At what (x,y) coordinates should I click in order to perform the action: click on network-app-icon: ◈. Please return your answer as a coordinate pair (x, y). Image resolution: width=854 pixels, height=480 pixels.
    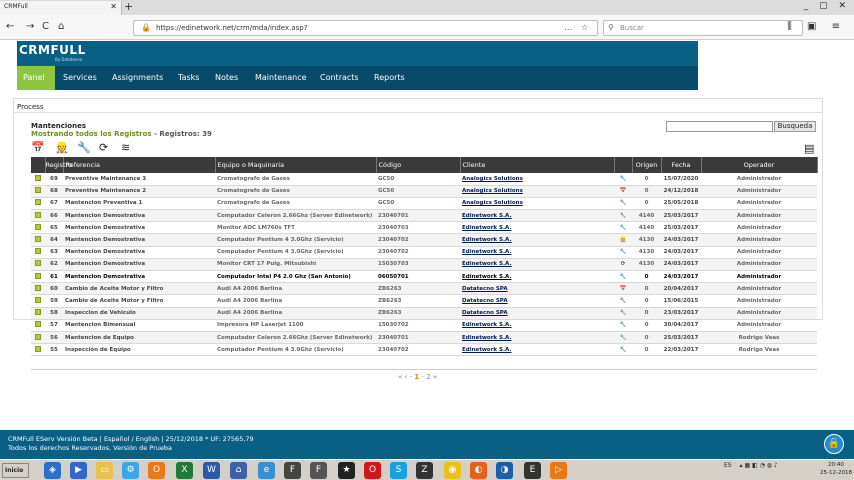
    Looking at the image, I should click on (52, 470).